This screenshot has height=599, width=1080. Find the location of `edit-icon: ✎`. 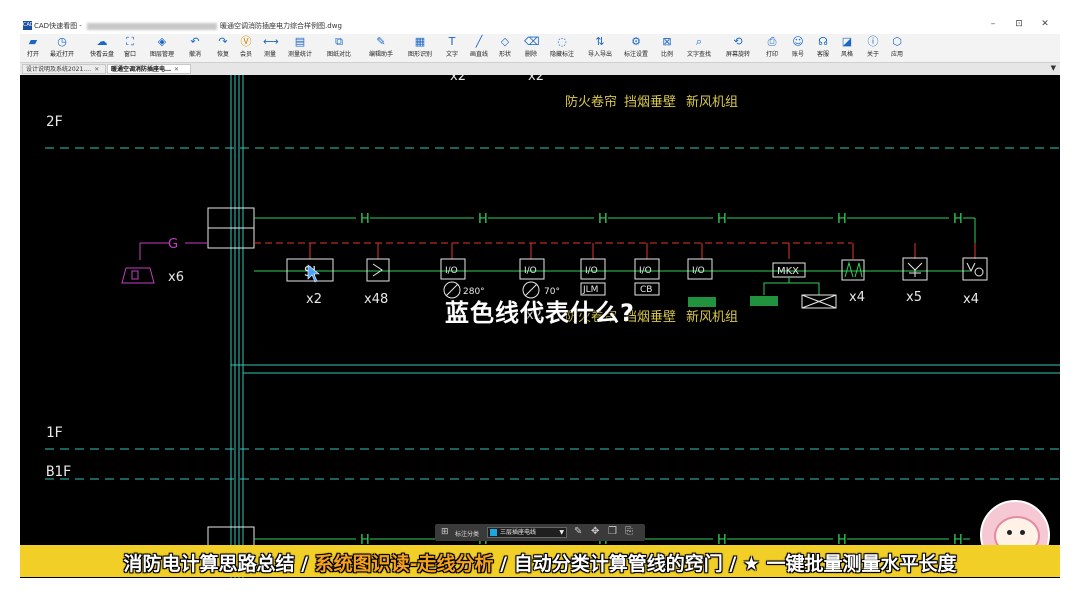

edit-icon: ✎ is located at coordinates (578, 532).